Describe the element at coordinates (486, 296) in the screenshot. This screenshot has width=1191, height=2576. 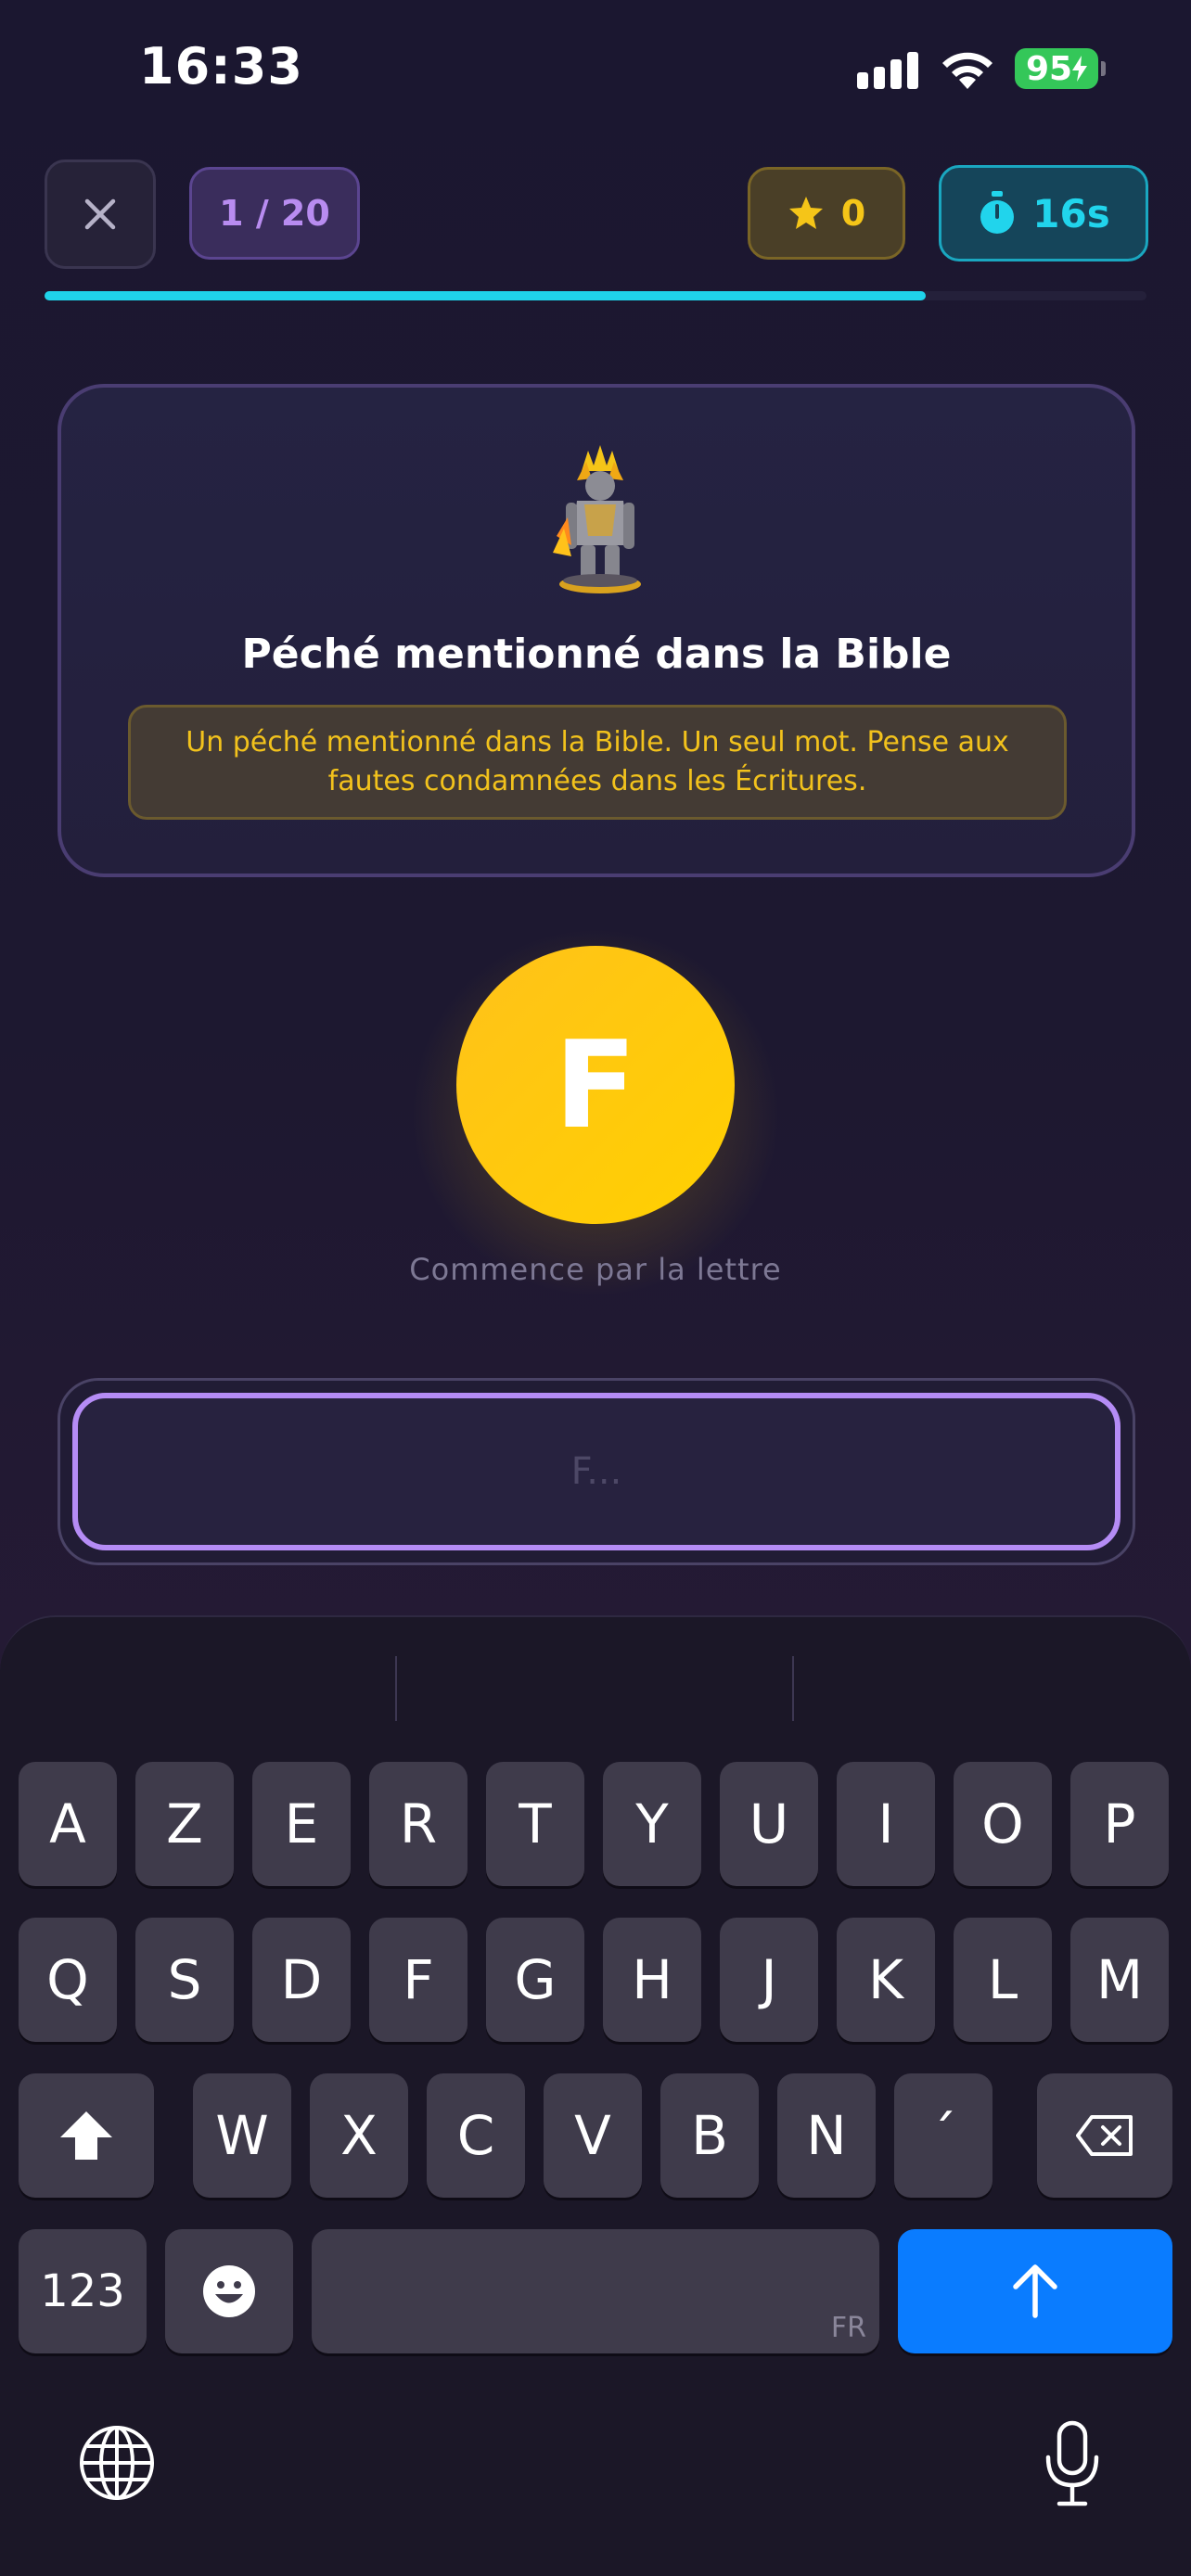
I see `progress-fill` at that location.